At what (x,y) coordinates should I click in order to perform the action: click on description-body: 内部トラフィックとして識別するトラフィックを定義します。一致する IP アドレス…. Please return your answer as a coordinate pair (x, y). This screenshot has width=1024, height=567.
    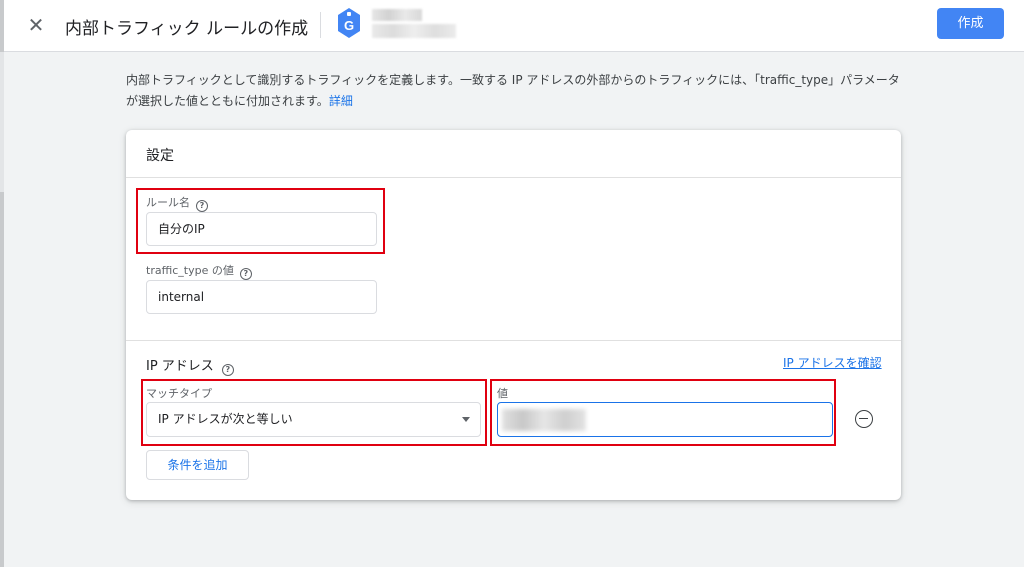
    Looking at the image, I should click on (513, 90).